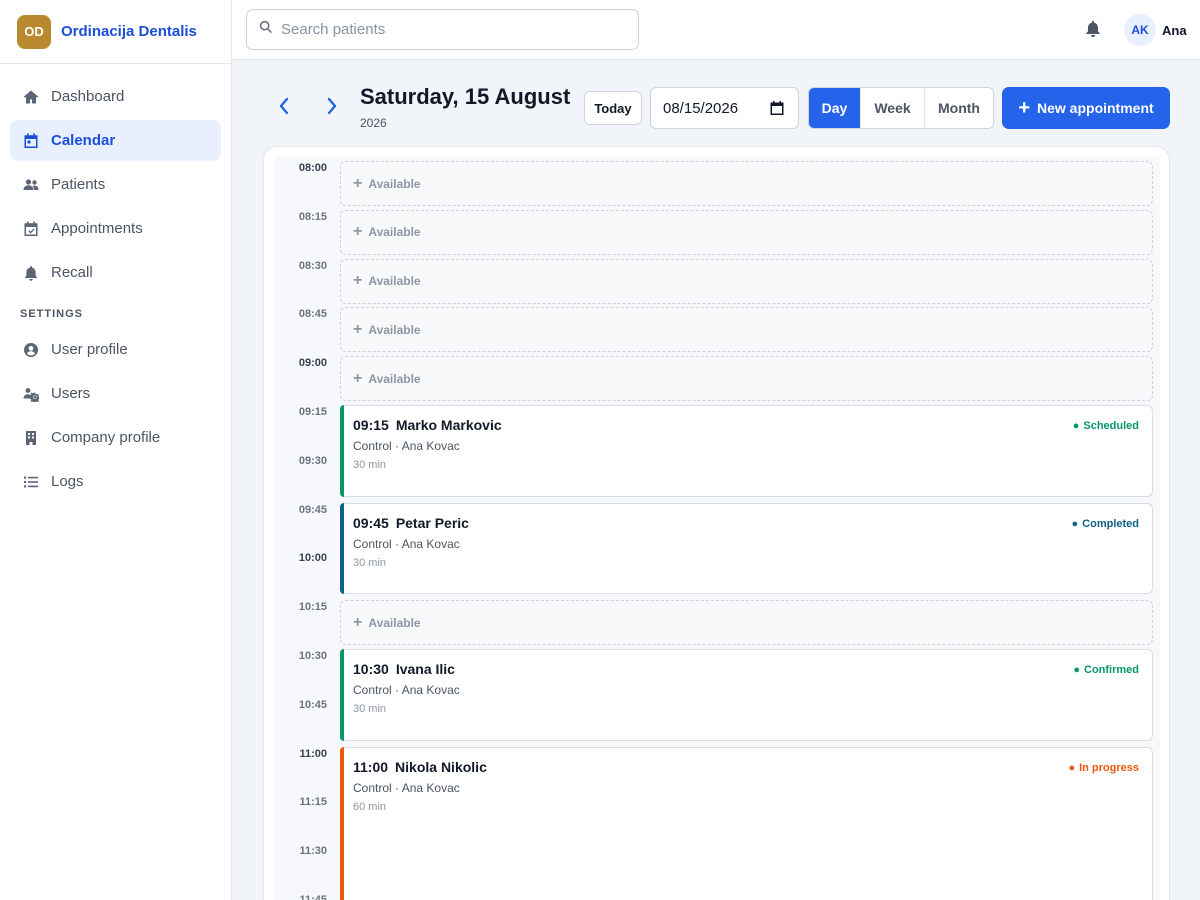 The height and width of the screenshot is (900, 1200). Describe the element at coordinates (1140, 30) in the screenshot. I see `avatar: AK` at that location.